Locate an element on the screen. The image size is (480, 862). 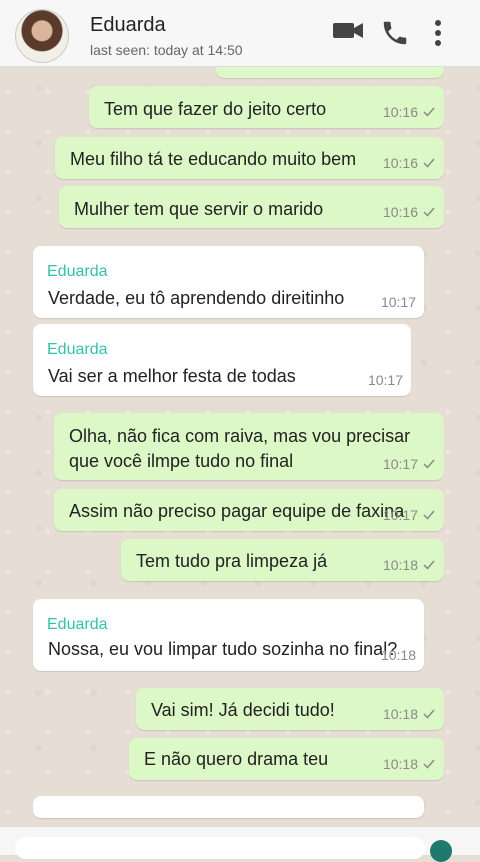
message-text: Vai sim! Já decidi tudo! is located at coordinates (243, 710).